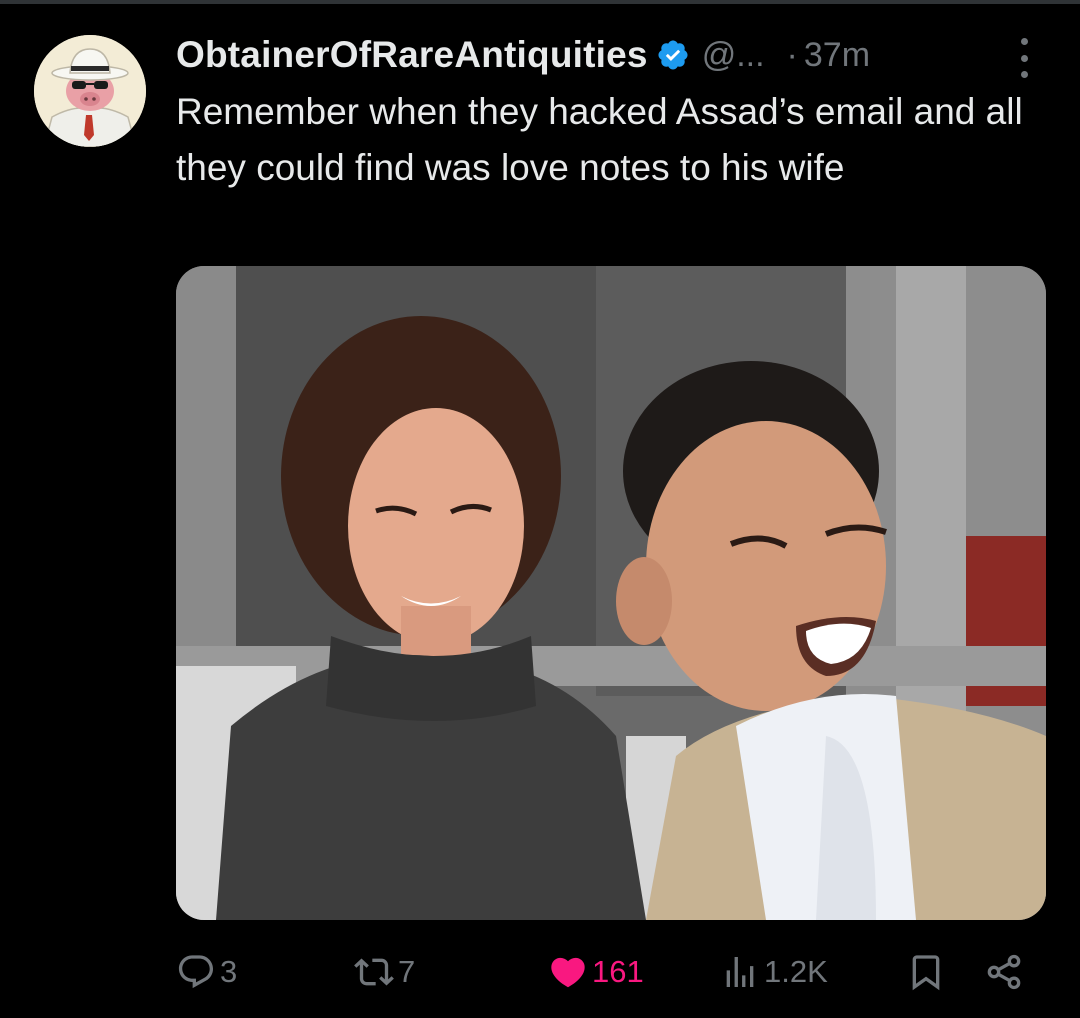  What do you see at coordinates (796, 971) in the screenshot?
I see `views-count: 1.2K` at bounding box center [796, 971].